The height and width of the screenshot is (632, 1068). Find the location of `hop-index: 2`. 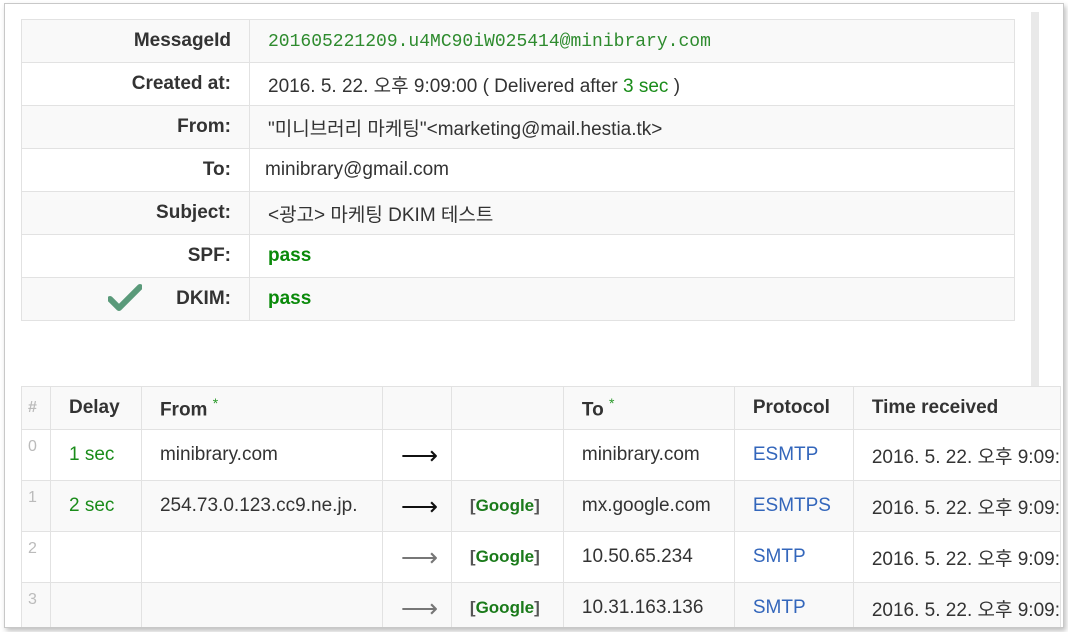

hop-index: 2 is located at coordinates (36, 557).